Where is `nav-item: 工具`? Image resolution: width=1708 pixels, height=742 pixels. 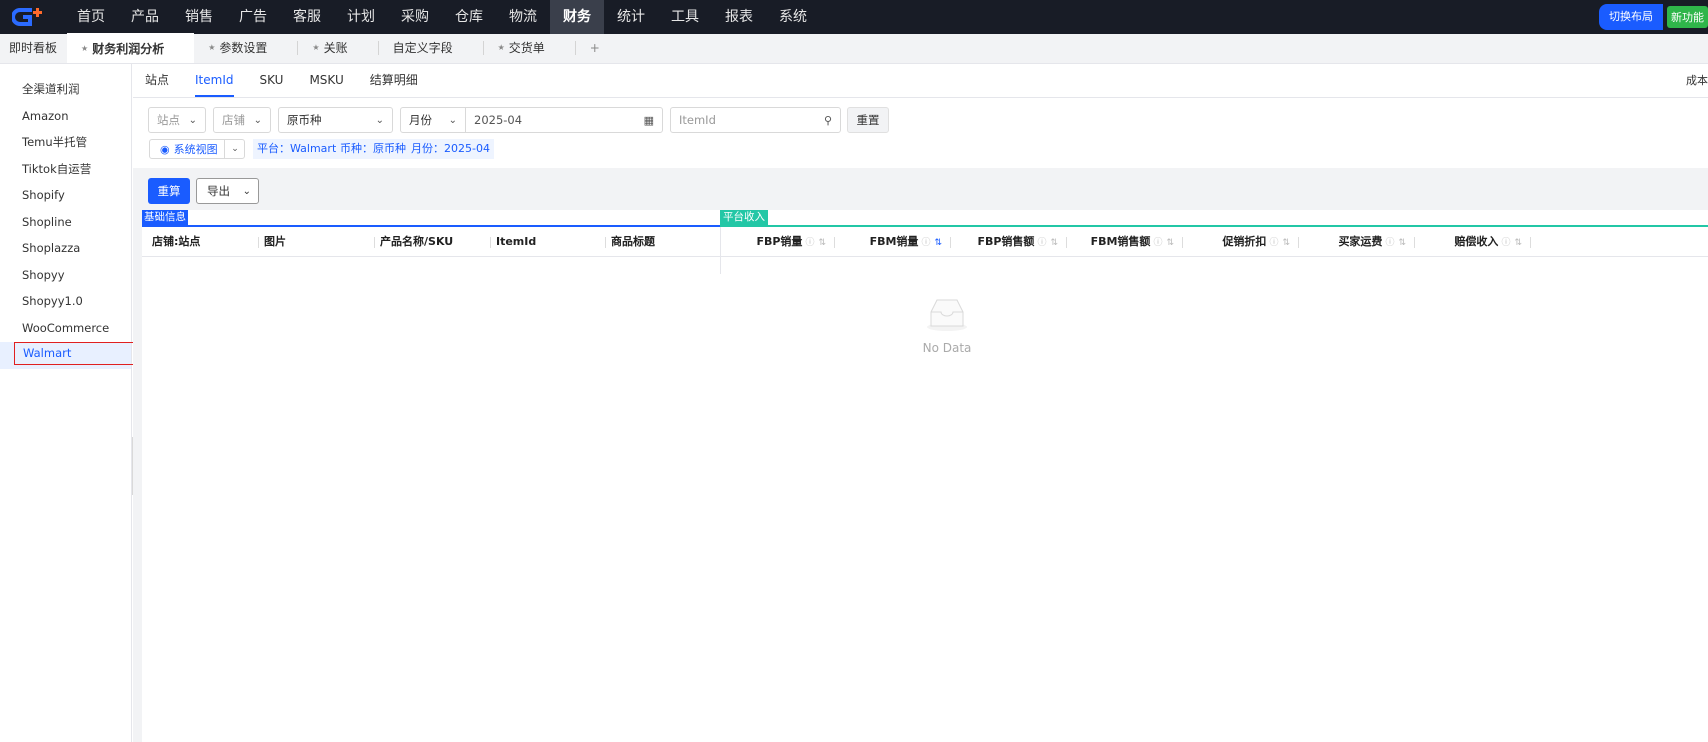 nav-item: 工具 is located at coordinates (685, 17).